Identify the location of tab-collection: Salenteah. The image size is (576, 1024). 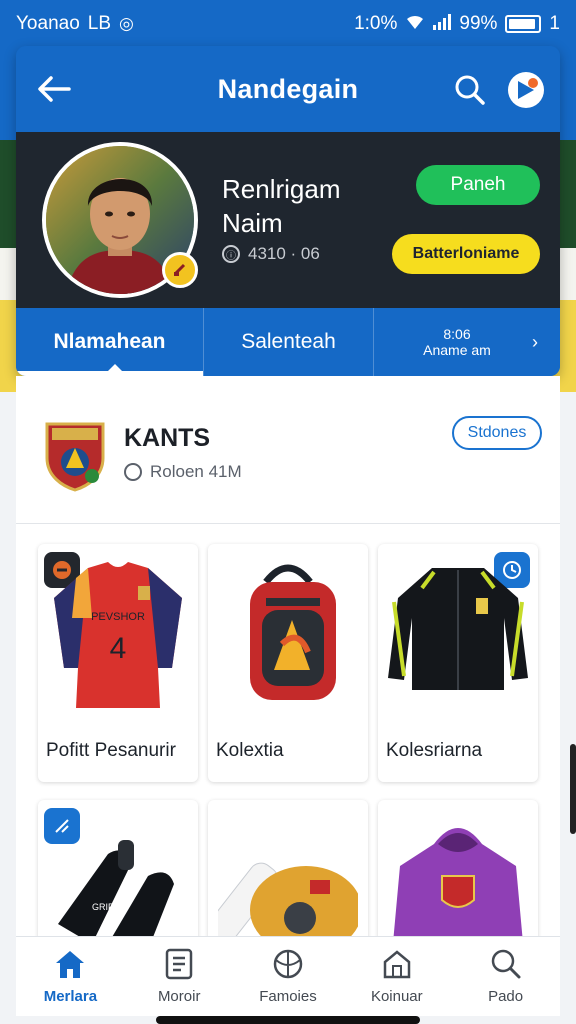
(289, 342).